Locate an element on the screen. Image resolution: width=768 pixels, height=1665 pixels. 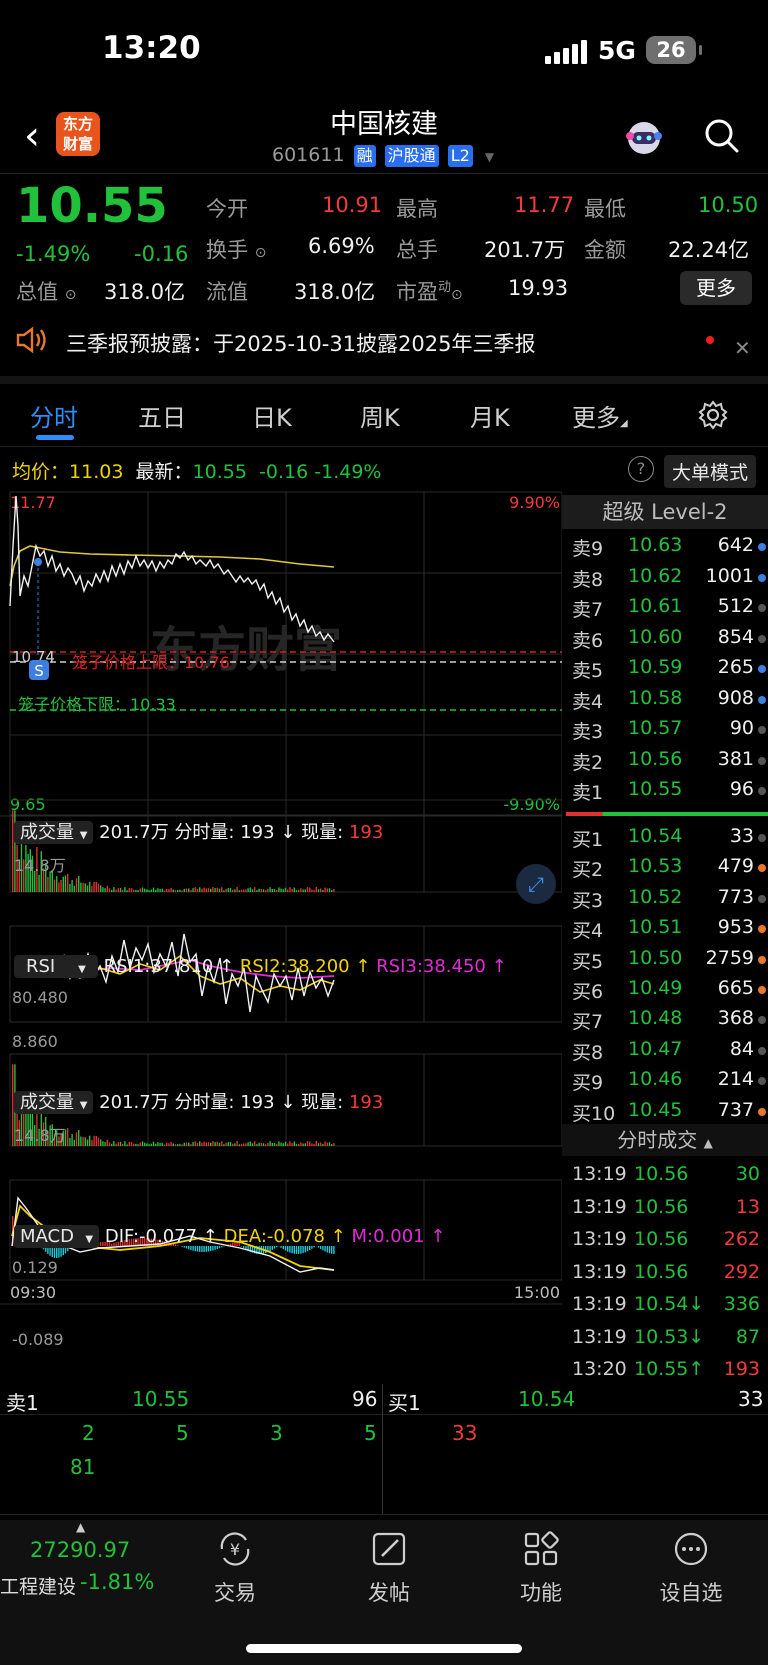
ob-label: 卖8 is located at coordinates (588, 579).